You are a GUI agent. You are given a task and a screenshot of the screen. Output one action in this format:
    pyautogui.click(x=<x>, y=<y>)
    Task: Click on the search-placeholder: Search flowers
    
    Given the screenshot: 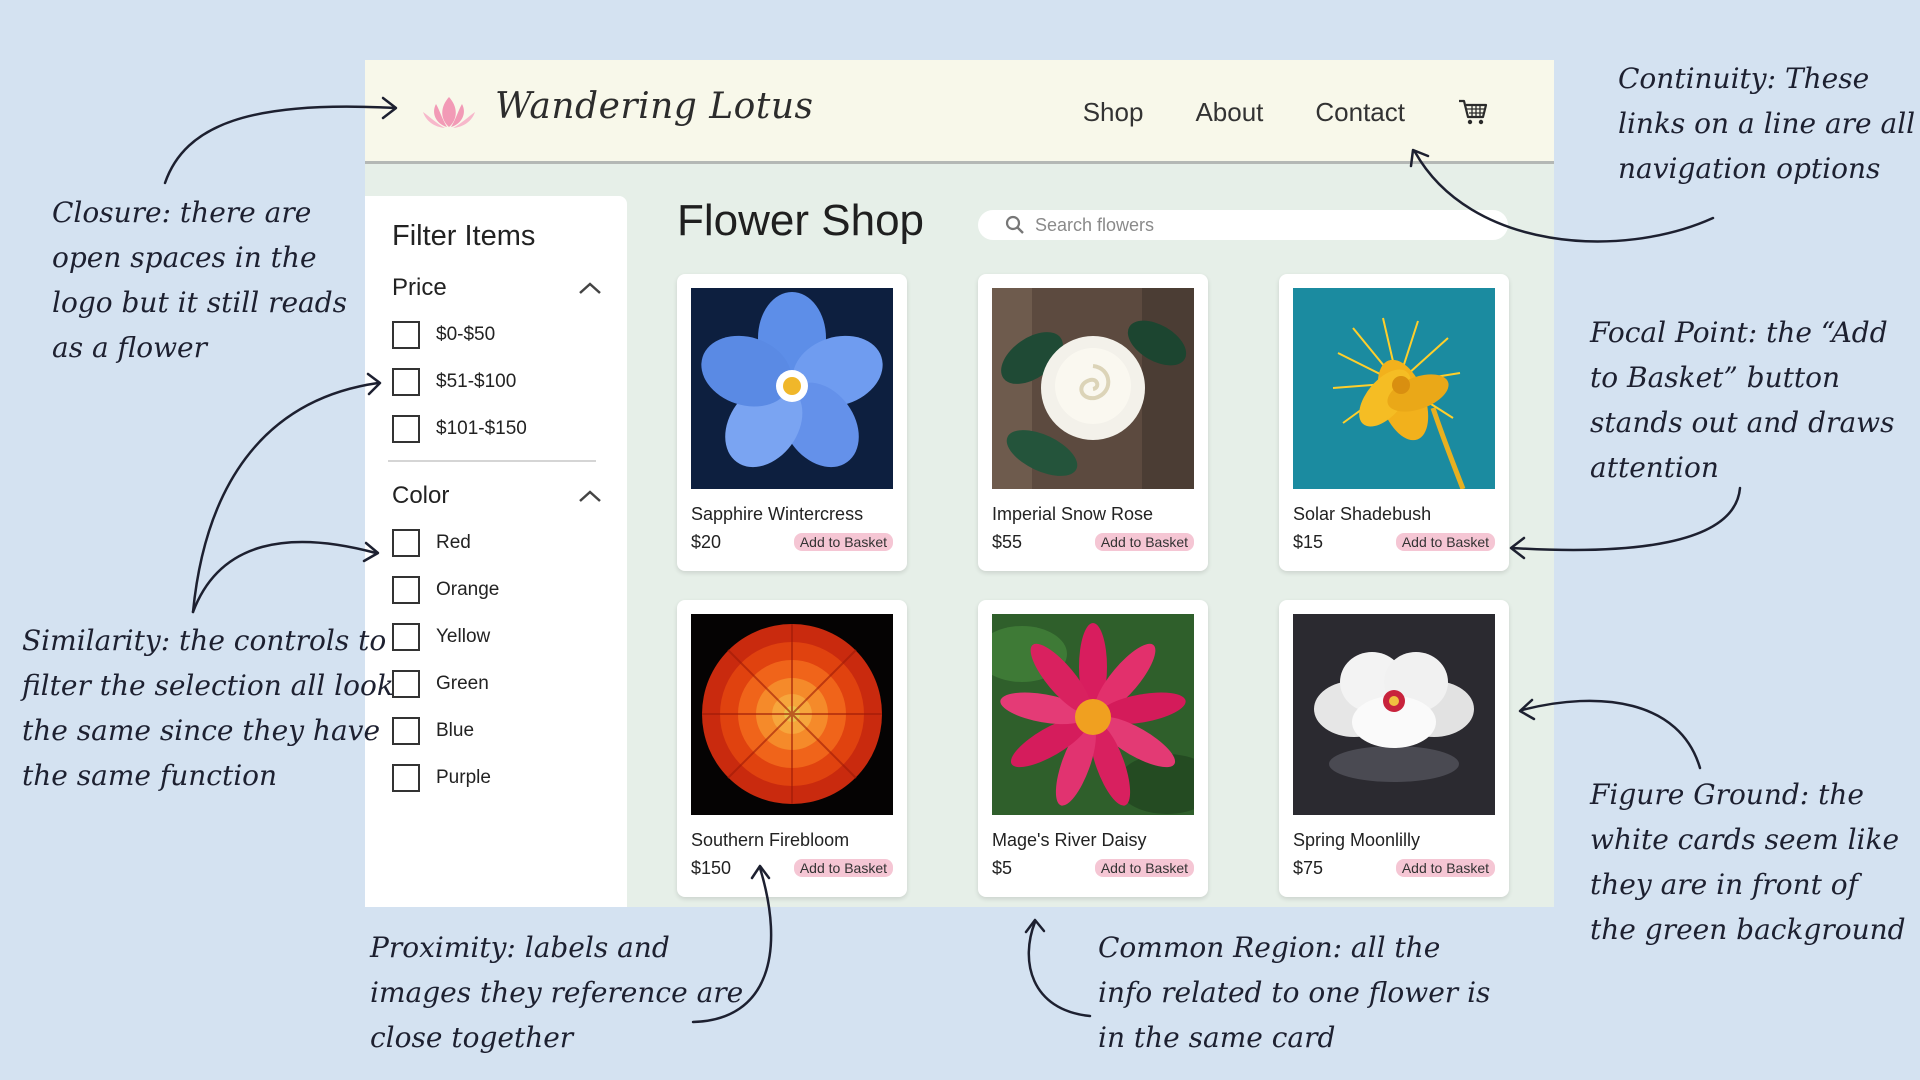 What is the action you would take?
    pyautogui.click(x=1095, y=224)
    